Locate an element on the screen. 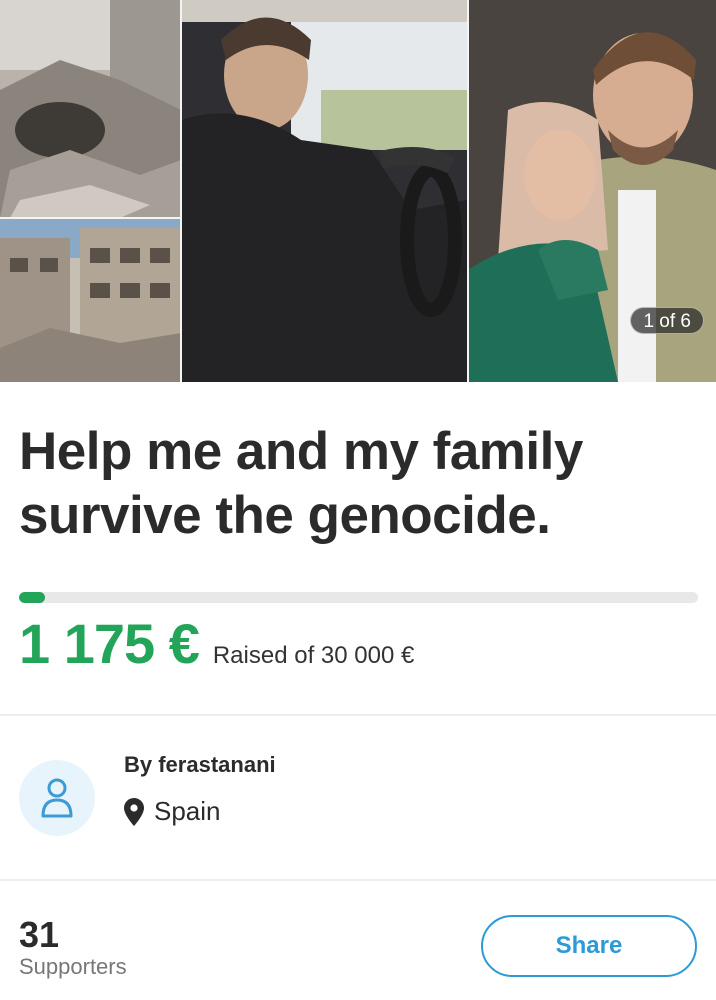 Image resolution: width=716 pixels, height=1000 pixels. photo-bombed-block is located at coordinates (90, 300).